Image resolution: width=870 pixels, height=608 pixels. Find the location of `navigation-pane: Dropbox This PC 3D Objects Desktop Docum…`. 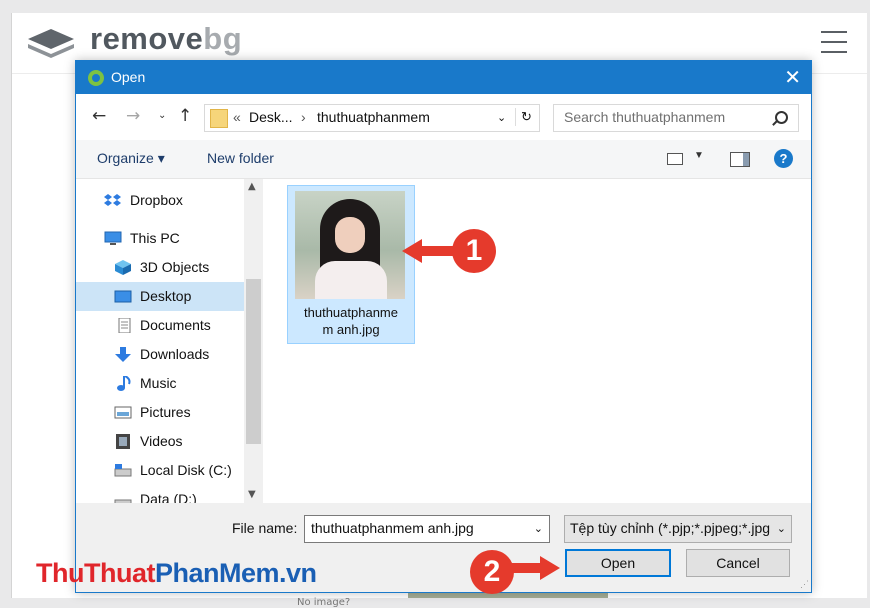

navigation-pane: Dropbox This PC 3D Objects Desktop Docum… is located at coordinates (169, 341).